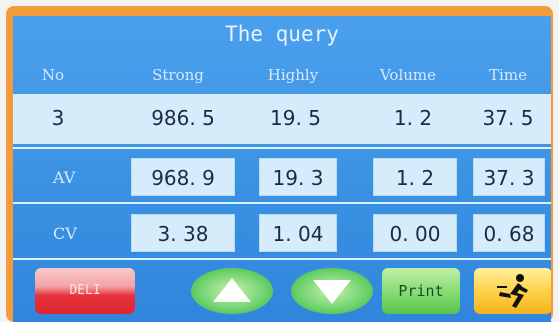 The image size is (559, 322). What do you see at coordinates (415, 177) in the screenshot?
I see `av-volume: 1. 2` at bounding box center [415, 177].